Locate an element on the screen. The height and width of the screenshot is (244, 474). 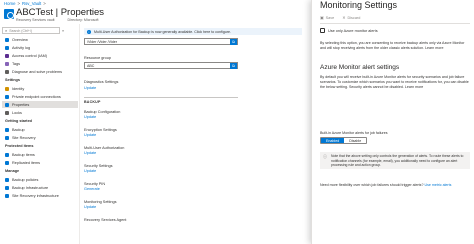
security-settings-label: Security Settings is located at coordinates (98, 166).